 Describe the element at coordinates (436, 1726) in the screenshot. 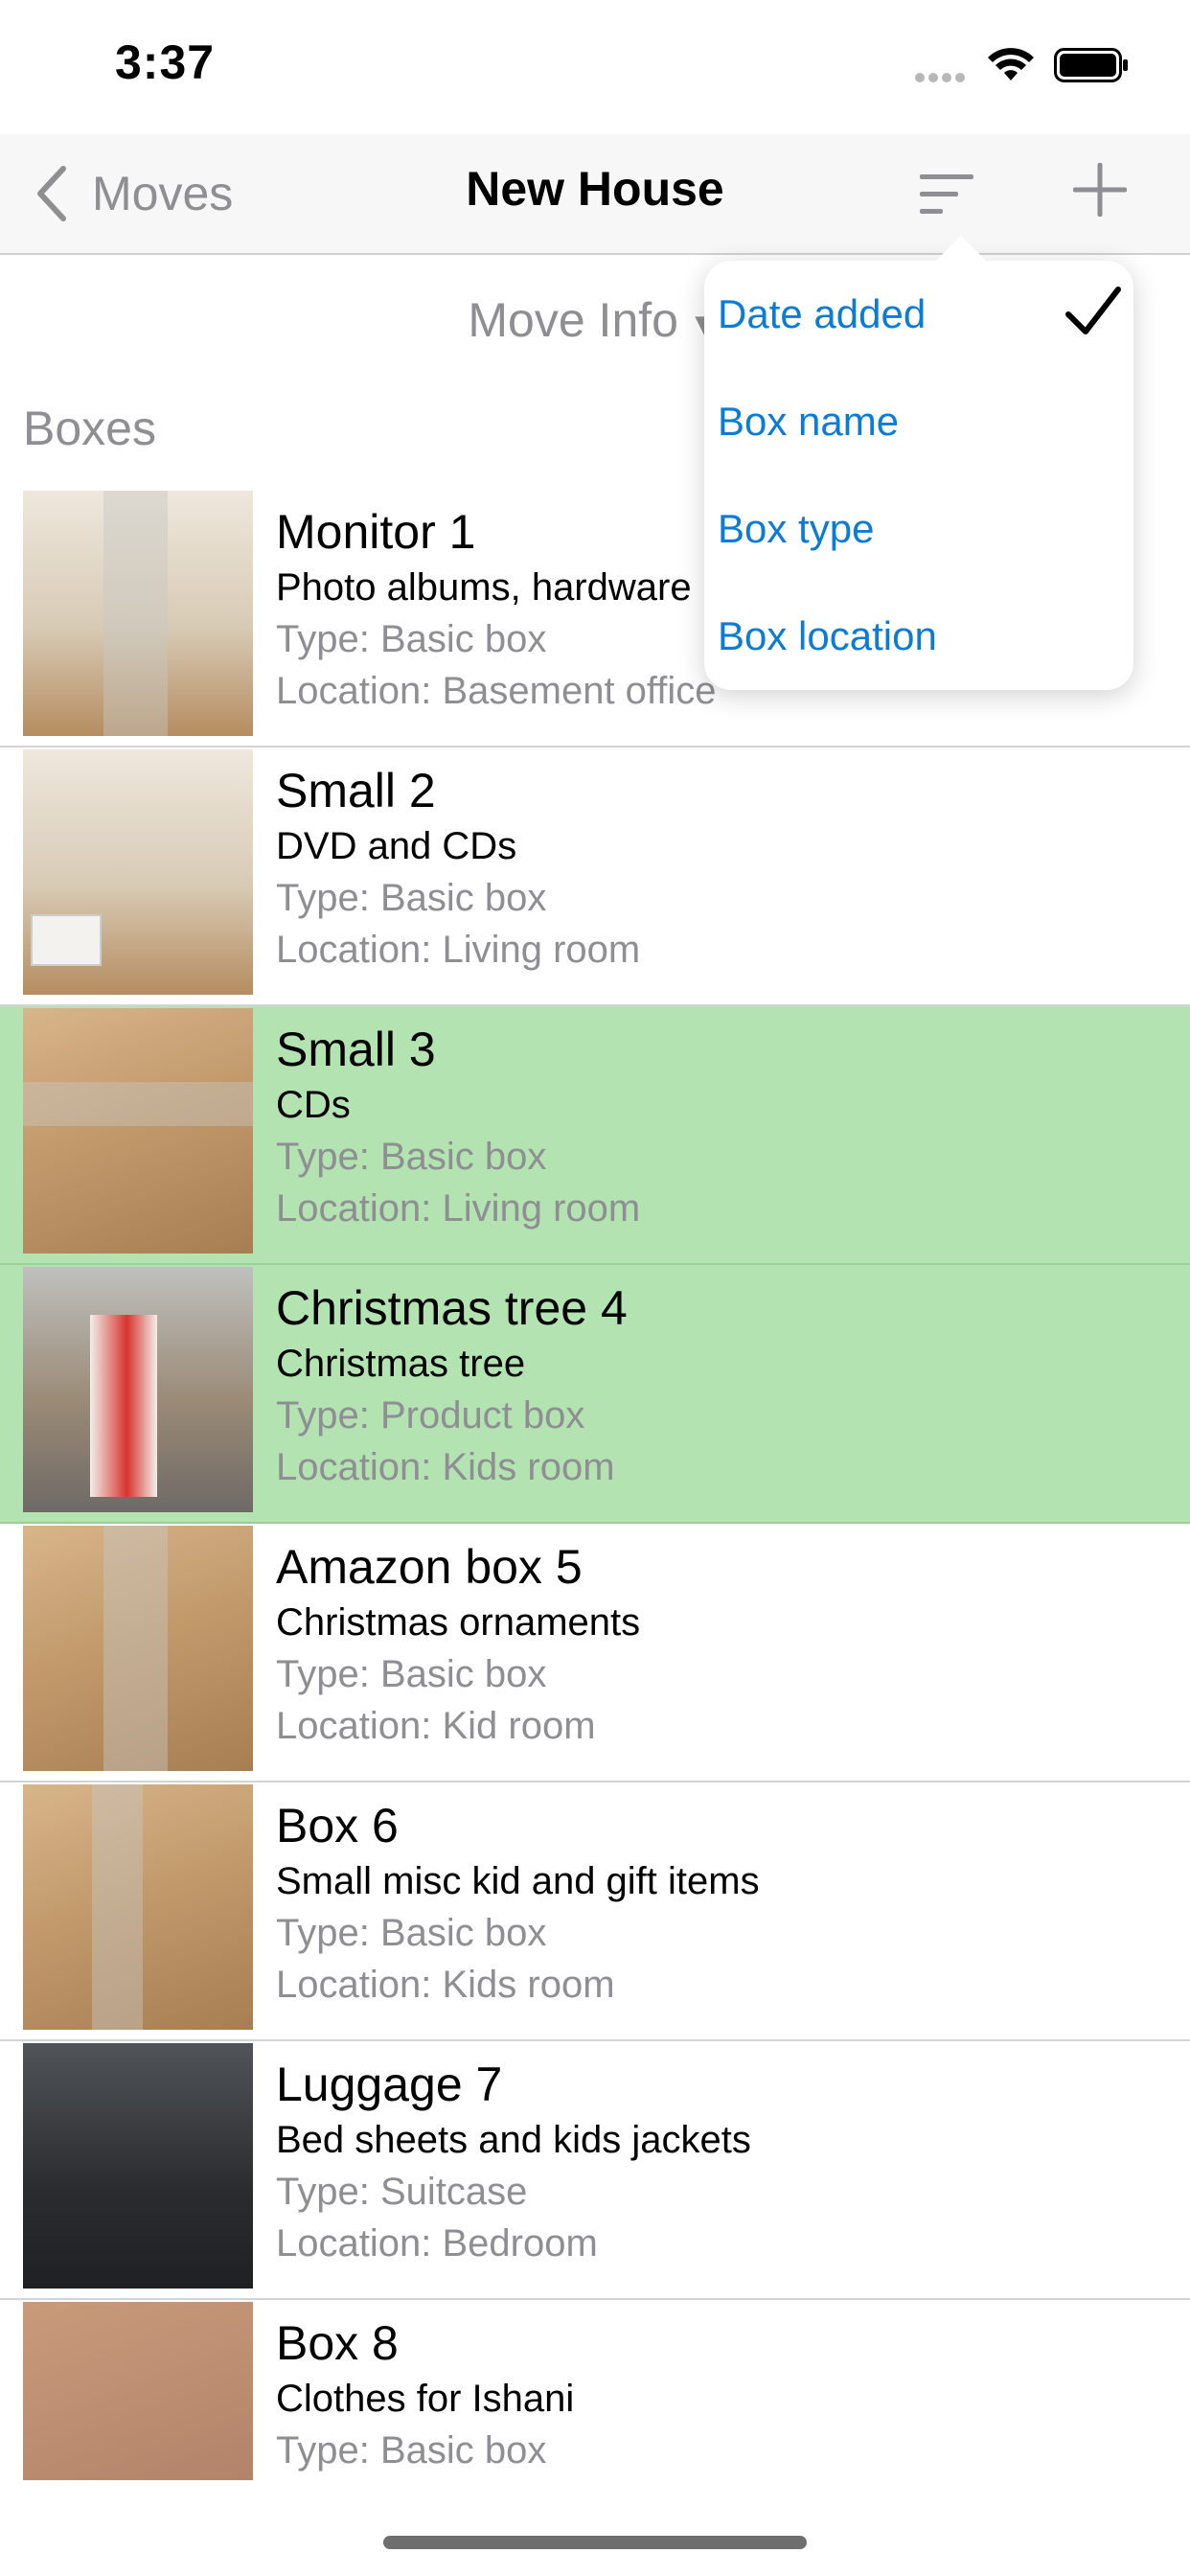

I see `box-location: Location: Kid room` at that location.